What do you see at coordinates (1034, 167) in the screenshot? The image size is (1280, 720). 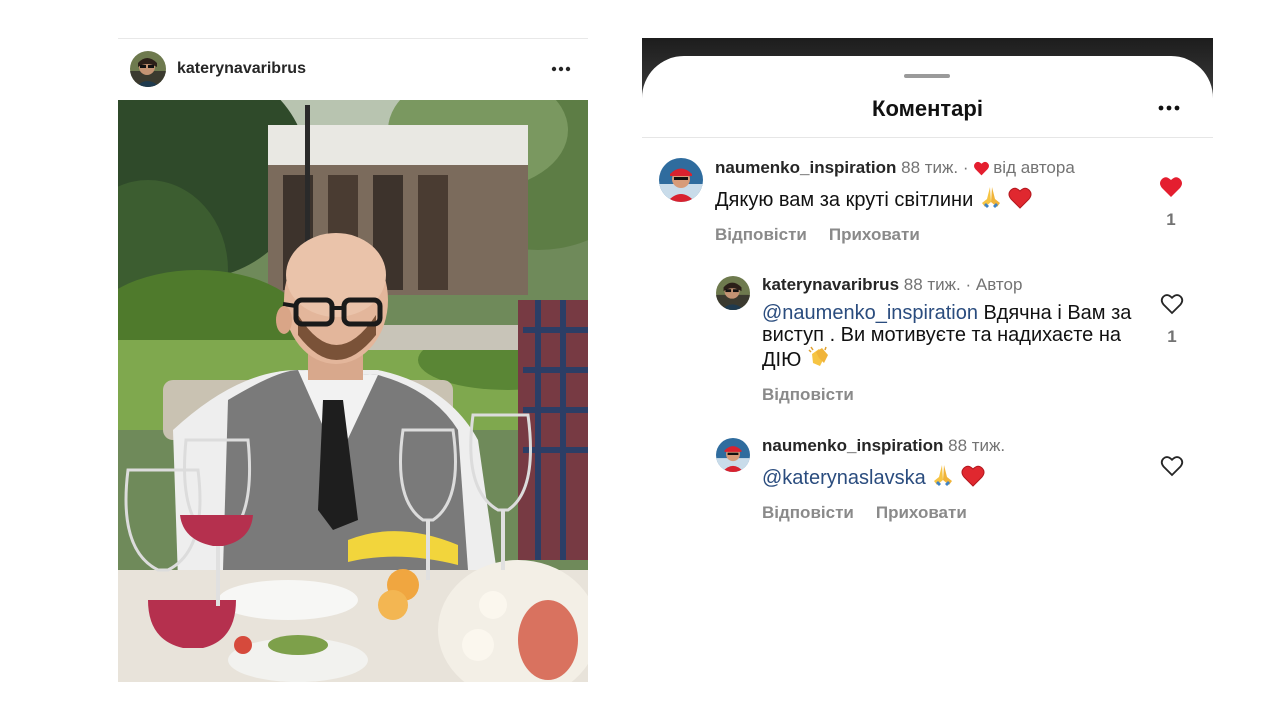 I see `liked-by-author-label: від автора` at bounding box center [1034, 167].